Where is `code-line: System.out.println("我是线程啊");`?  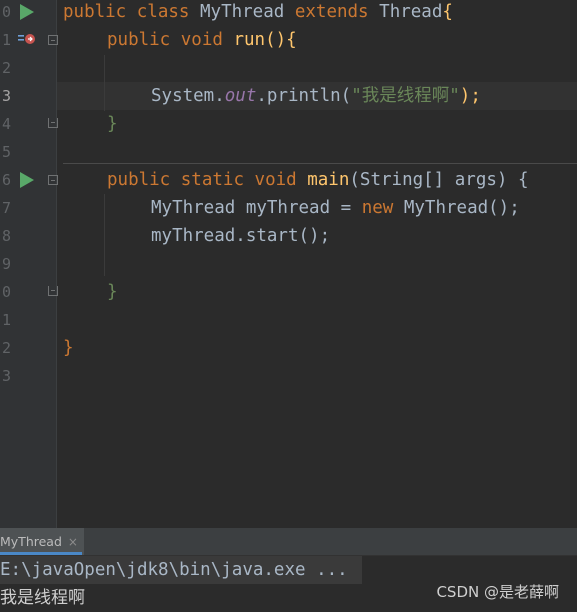 code-line: System.out.println("我是线程啊"); is located at coordinates (316, 96).